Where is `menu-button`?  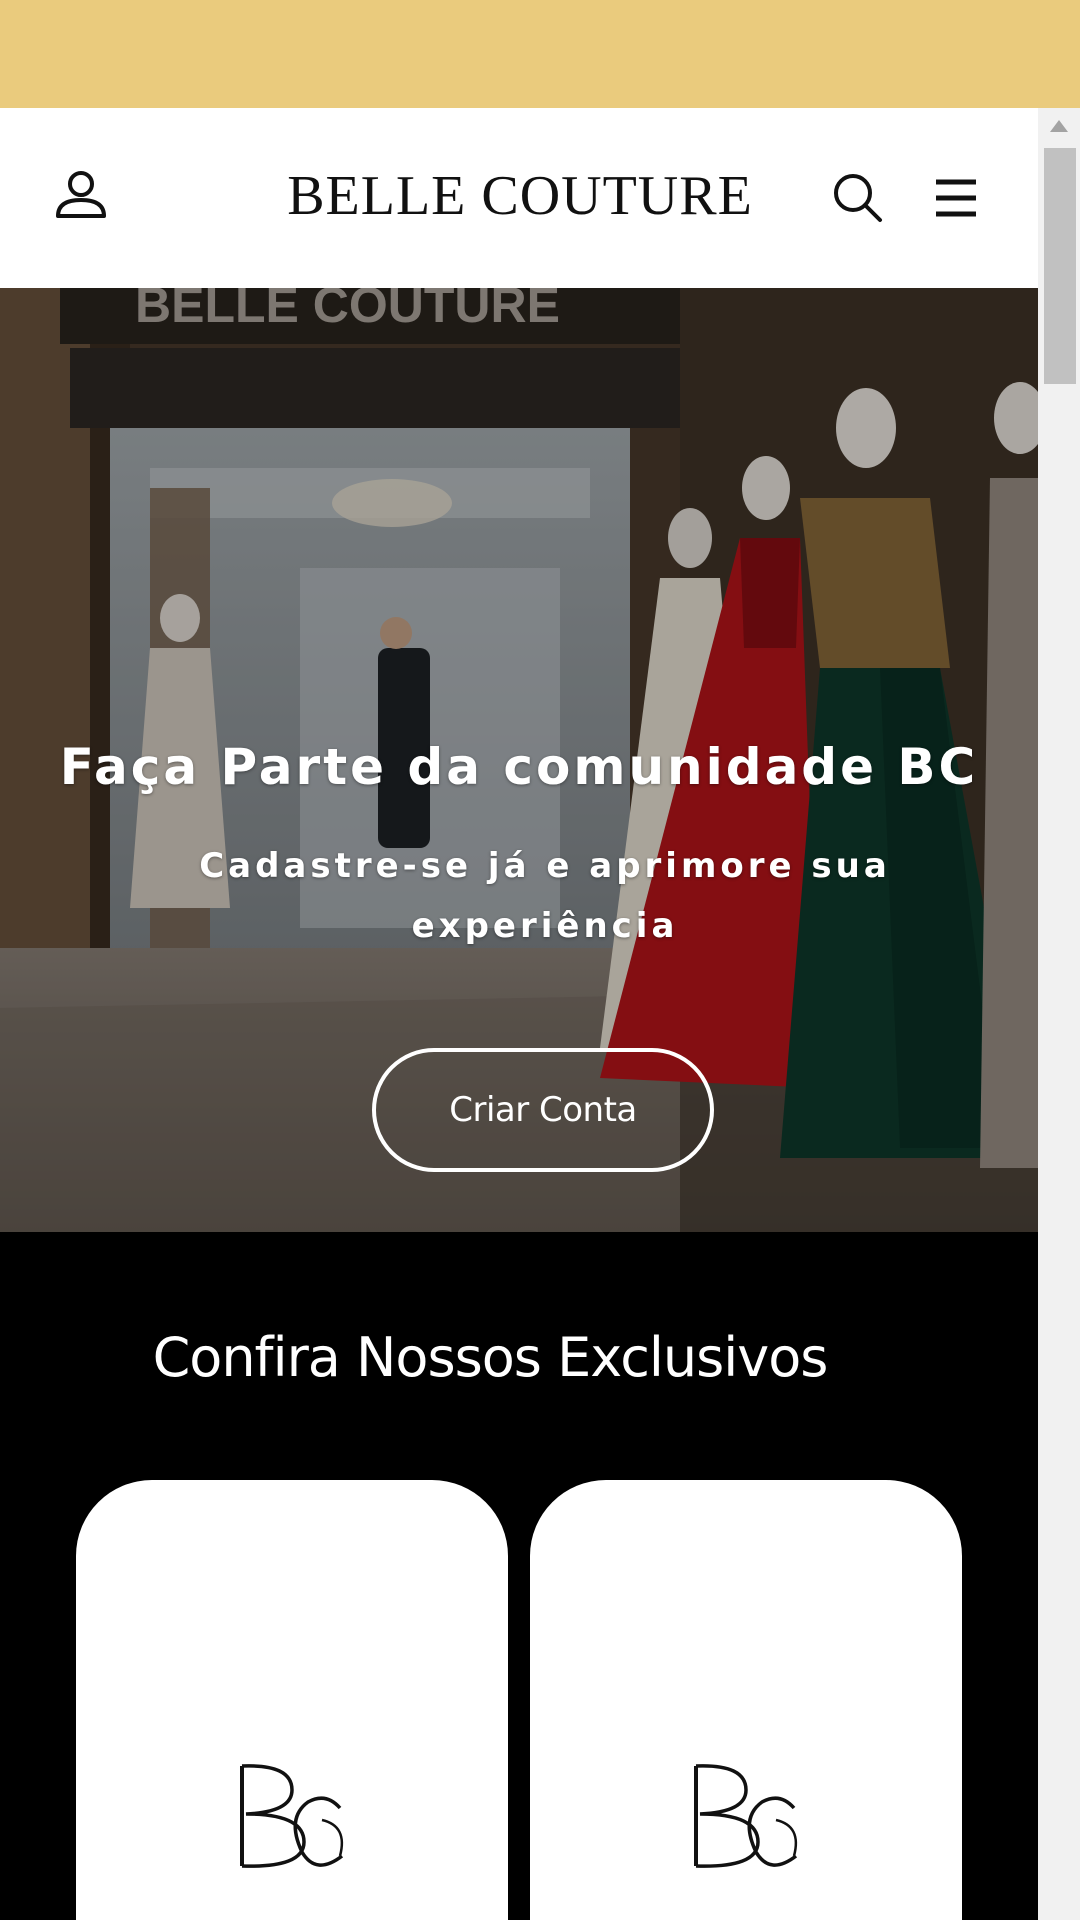 menu-button is located at coordinates (956, 198).